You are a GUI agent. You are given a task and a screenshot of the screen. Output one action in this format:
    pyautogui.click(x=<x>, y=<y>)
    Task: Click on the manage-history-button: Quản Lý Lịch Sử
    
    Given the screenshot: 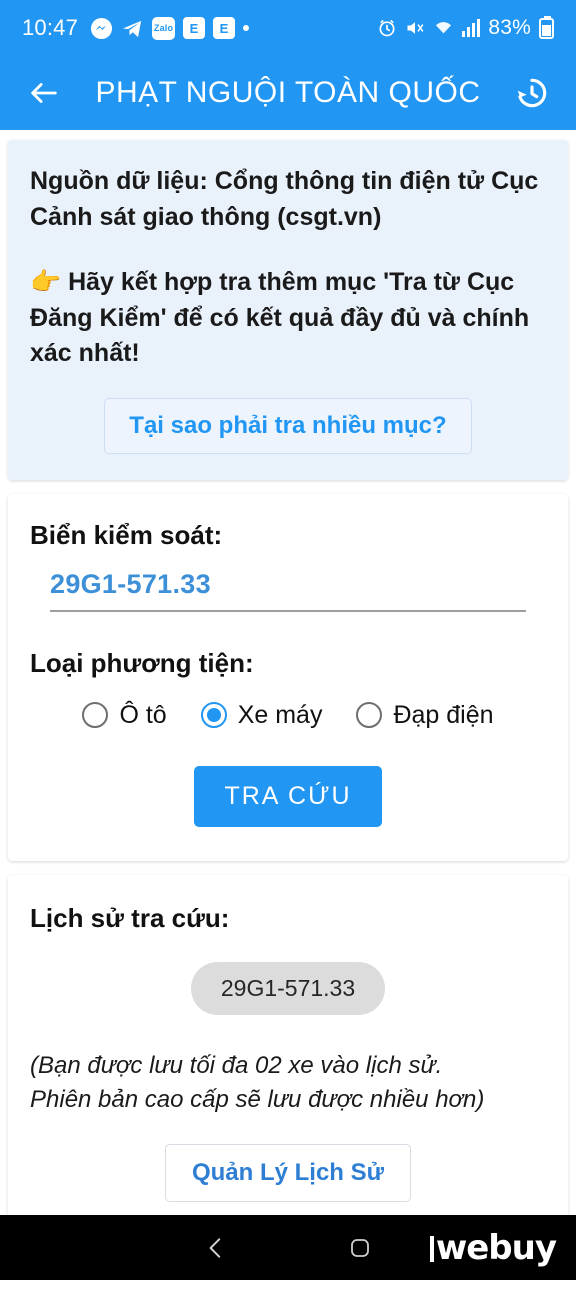 What is the action you would take?
    pyautogui.click(x=288, y=1173)
    